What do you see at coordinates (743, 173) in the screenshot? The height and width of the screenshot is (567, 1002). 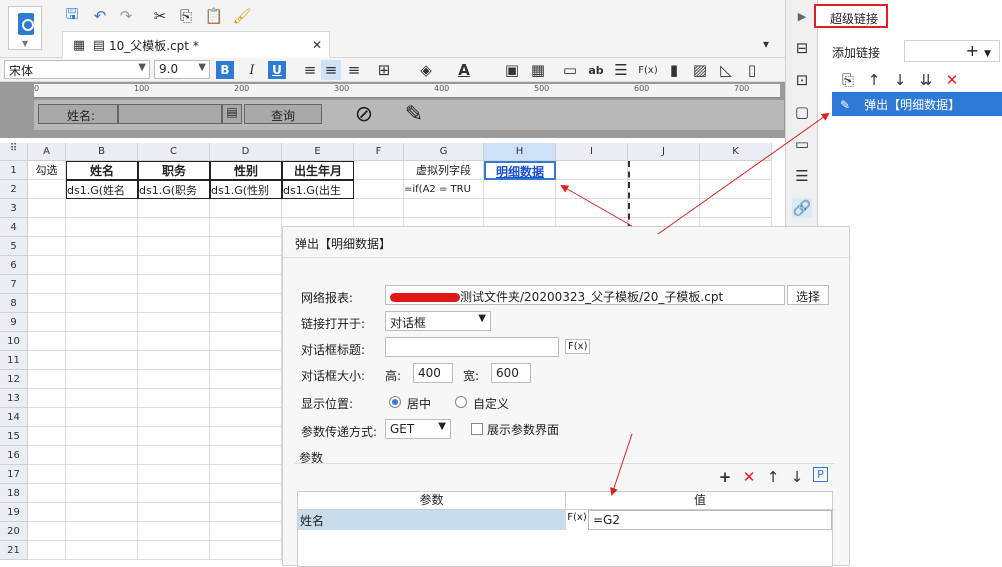 I see `arrow-to-link-item` at bounding box center [743, 173].